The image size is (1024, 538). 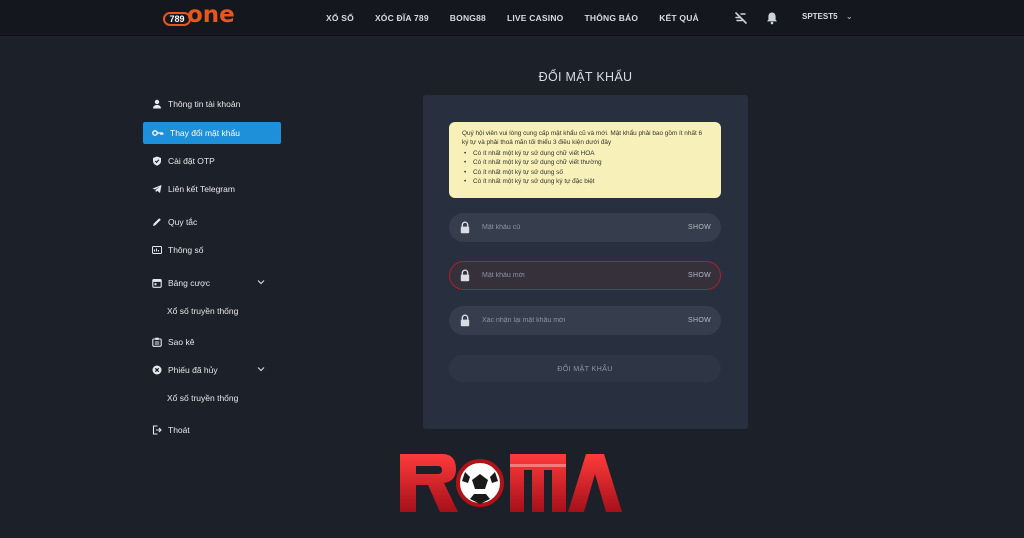 I want to click on sidebar-item-telegram: Liên kết Telegram, so click(x=212, y=189).